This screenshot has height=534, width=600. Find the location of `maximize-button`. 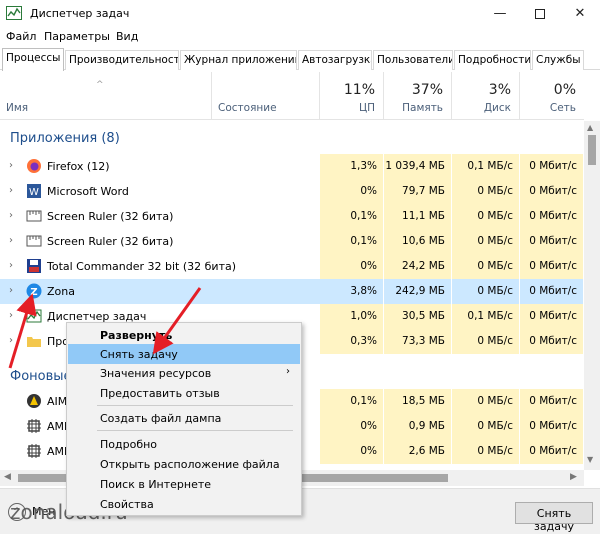

maximize-button is located at coordinates (540, 13).